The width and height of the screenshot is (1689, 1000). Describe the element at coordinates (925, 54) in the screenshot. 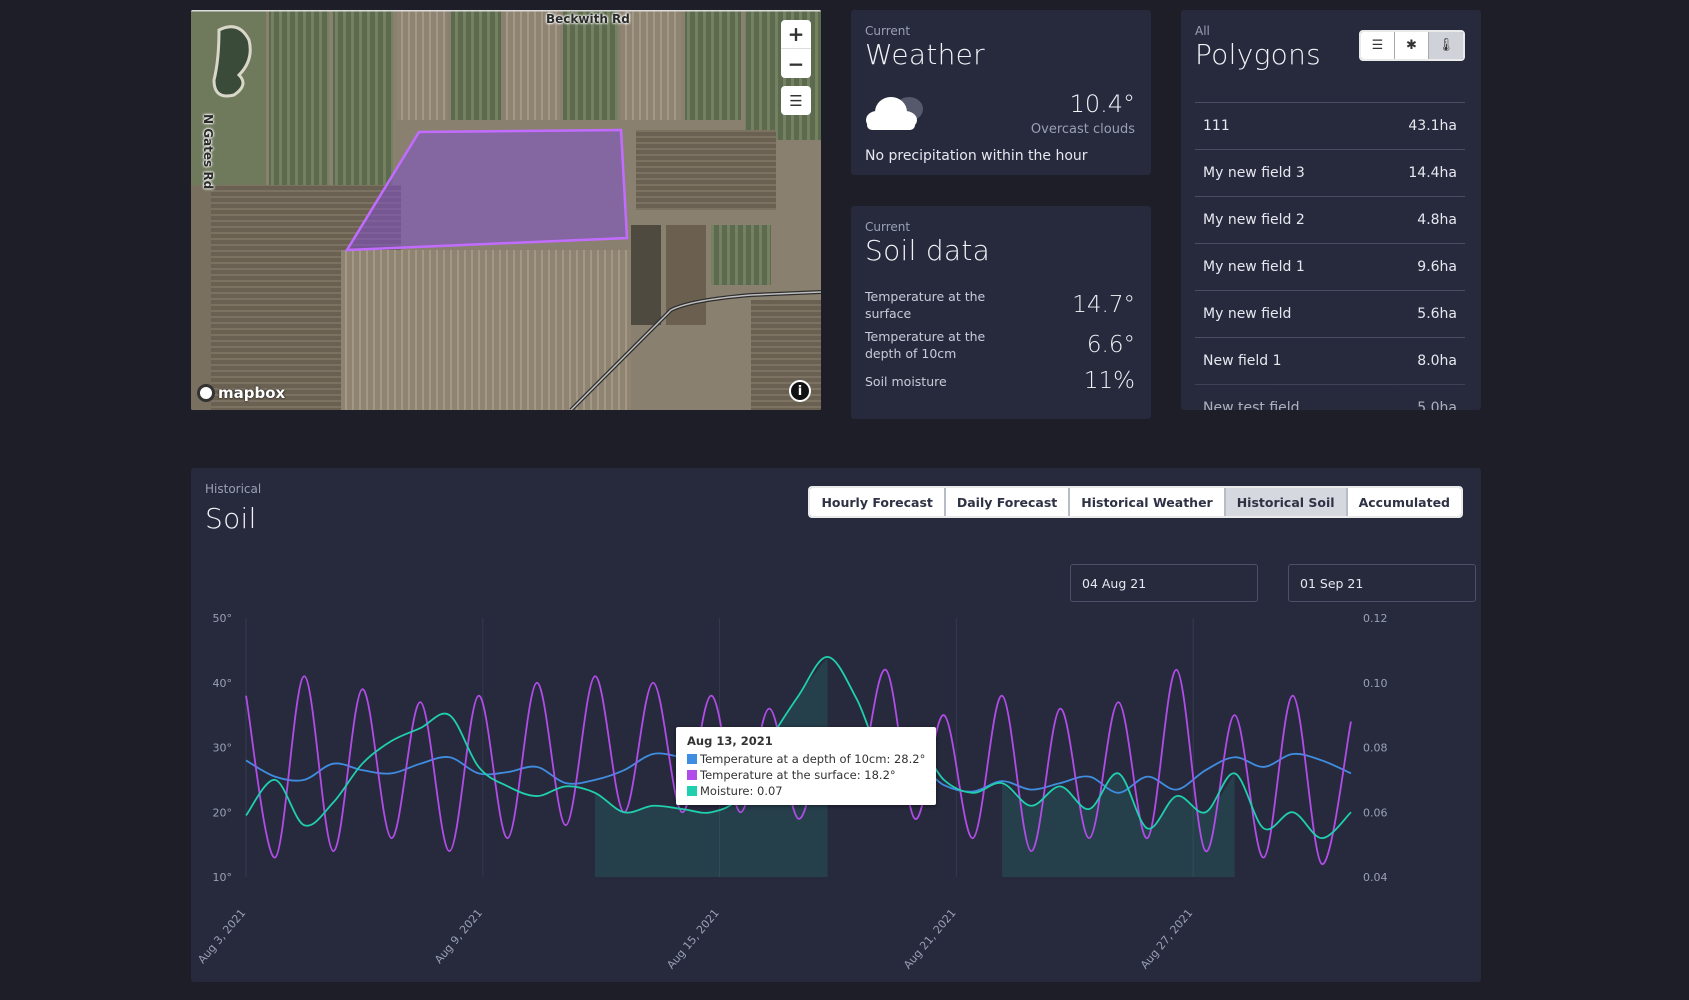

I see `weather-title: Weather` at that location.